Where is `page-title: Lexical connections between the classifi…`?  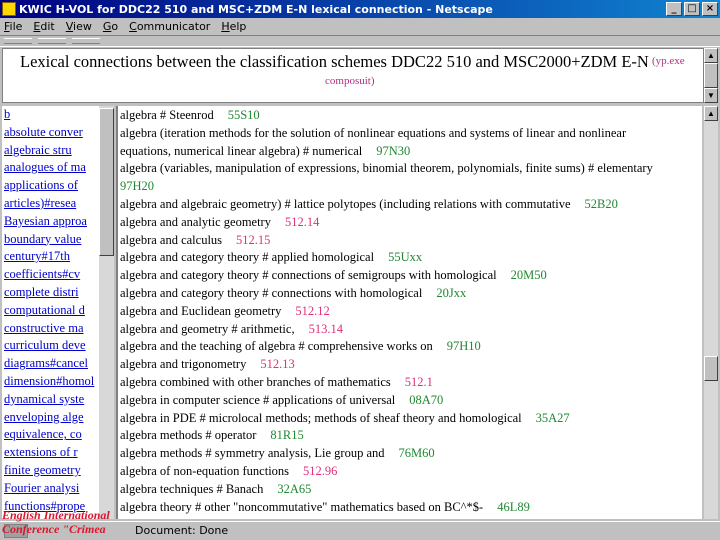 page-title: Lexical connections between the classifi… is located at coordinates (334, 61).